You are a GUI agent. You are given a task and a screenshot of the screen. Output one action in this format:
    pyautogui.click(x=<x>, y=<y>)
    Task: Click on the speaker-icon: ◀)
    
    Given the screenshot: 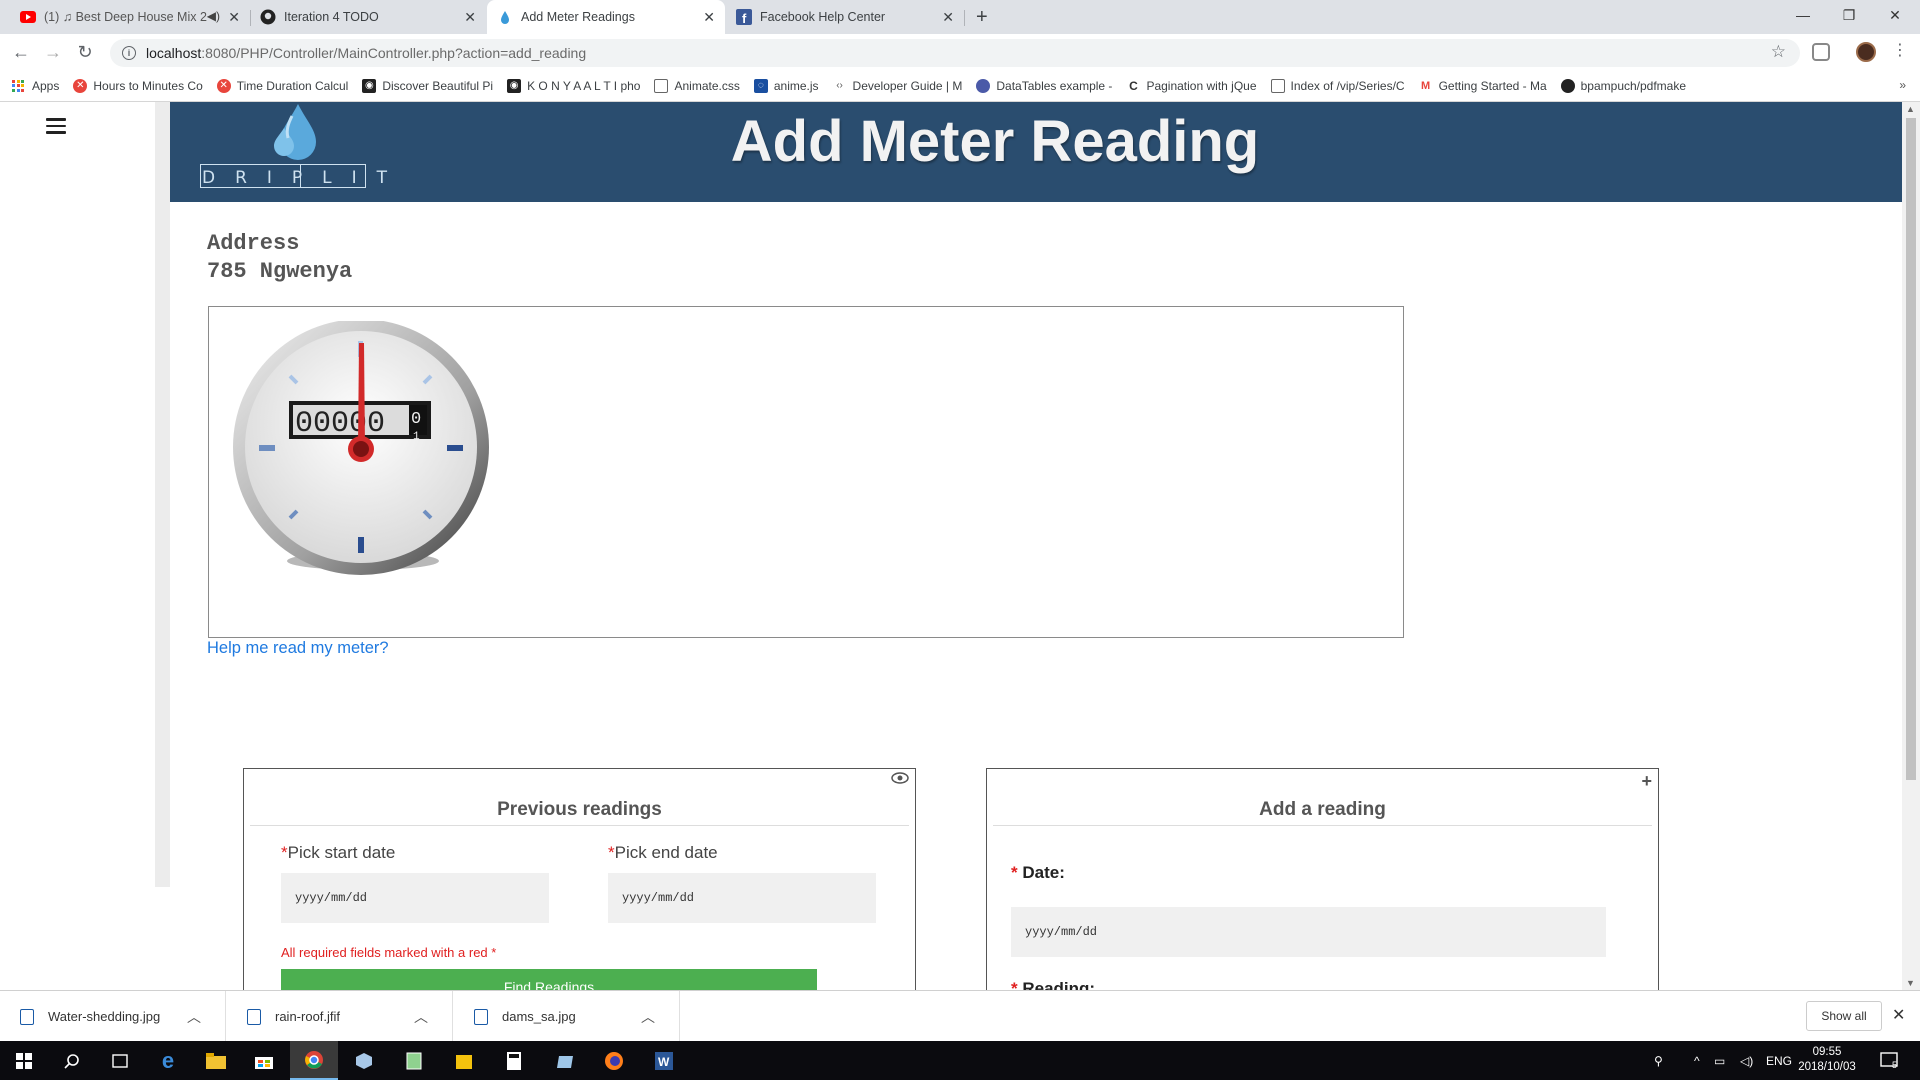 What is the action you would take?
    pyautogui.click(x=213, y=16)
    